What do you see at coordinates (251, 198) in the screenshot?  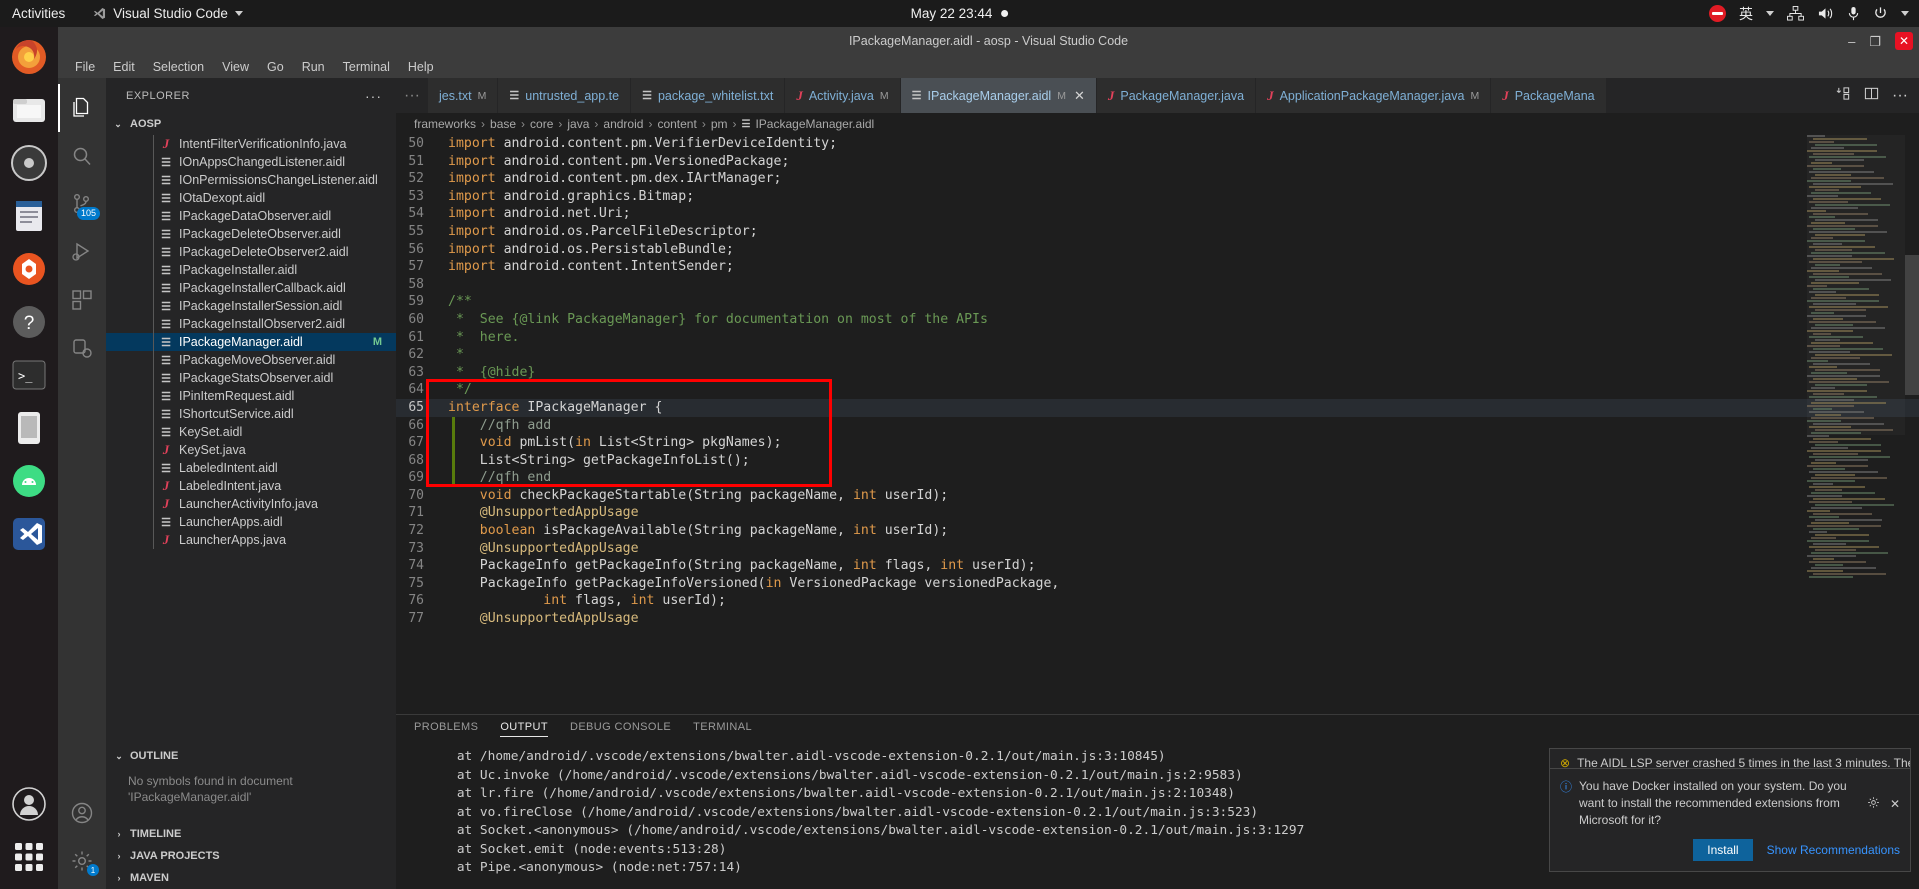 I see `file-list-item: ☰ IOtaDexopt.aidl` at bounding box center [251, 198].